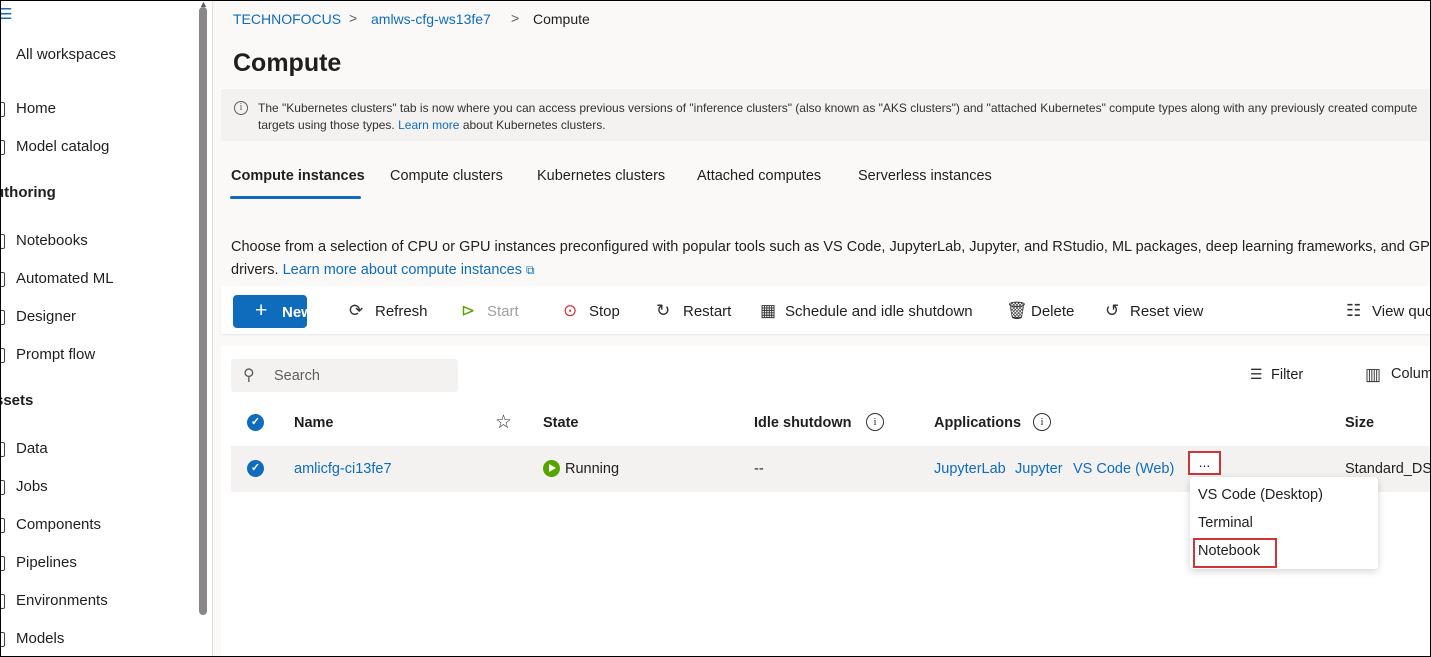  What do you see at coordinates (46, 316) in the screenshot?
I see `sidebar-item-designer: Designer` at bounding box center [46, 316].